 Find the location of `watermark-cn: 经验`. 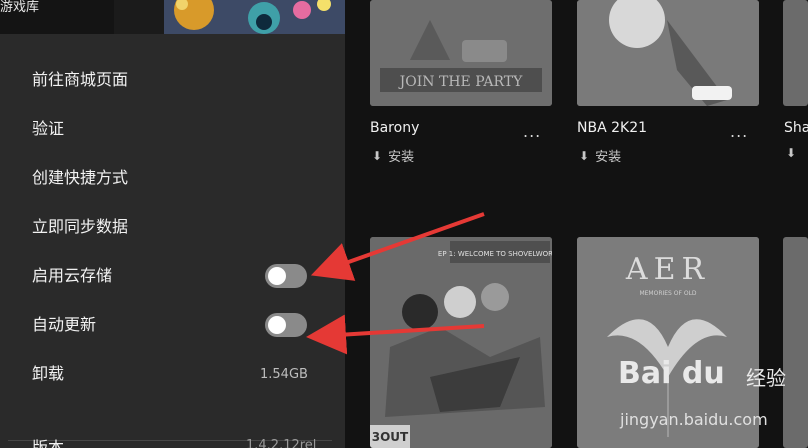

watermark-cn: 经验 is located at coordinates (766, 378).